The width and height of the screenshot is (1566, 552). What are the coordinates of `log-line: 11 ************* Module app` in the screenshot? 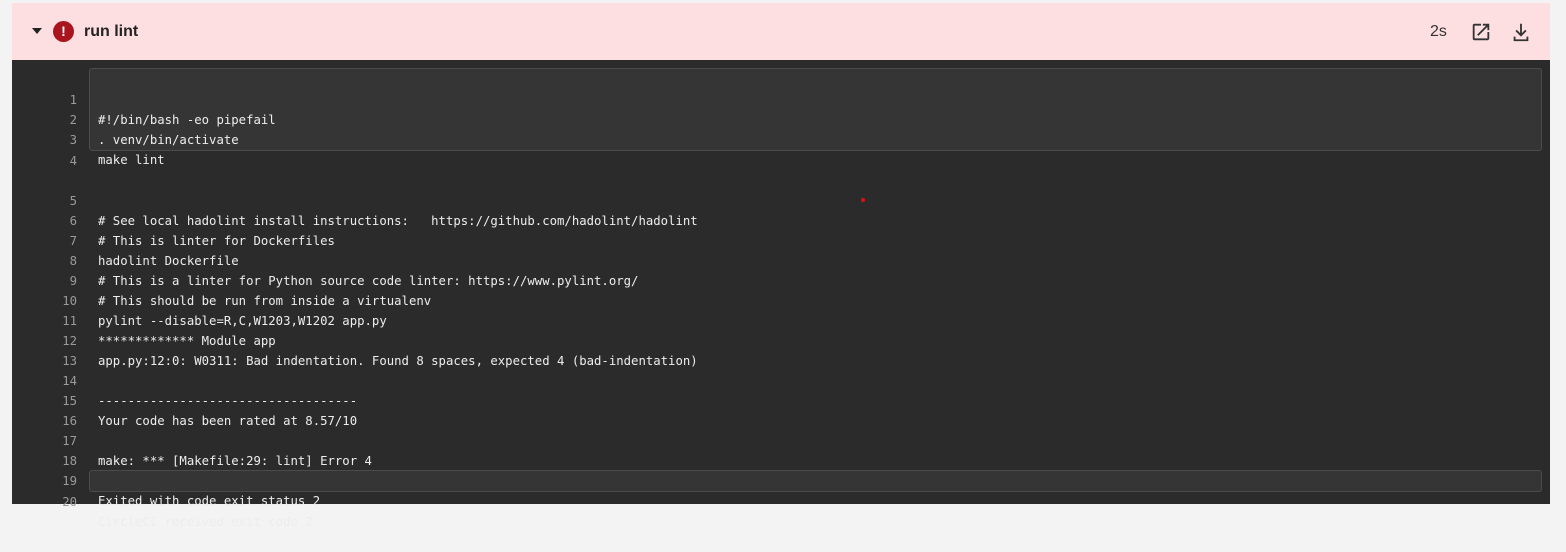 It's located at (781, 319).